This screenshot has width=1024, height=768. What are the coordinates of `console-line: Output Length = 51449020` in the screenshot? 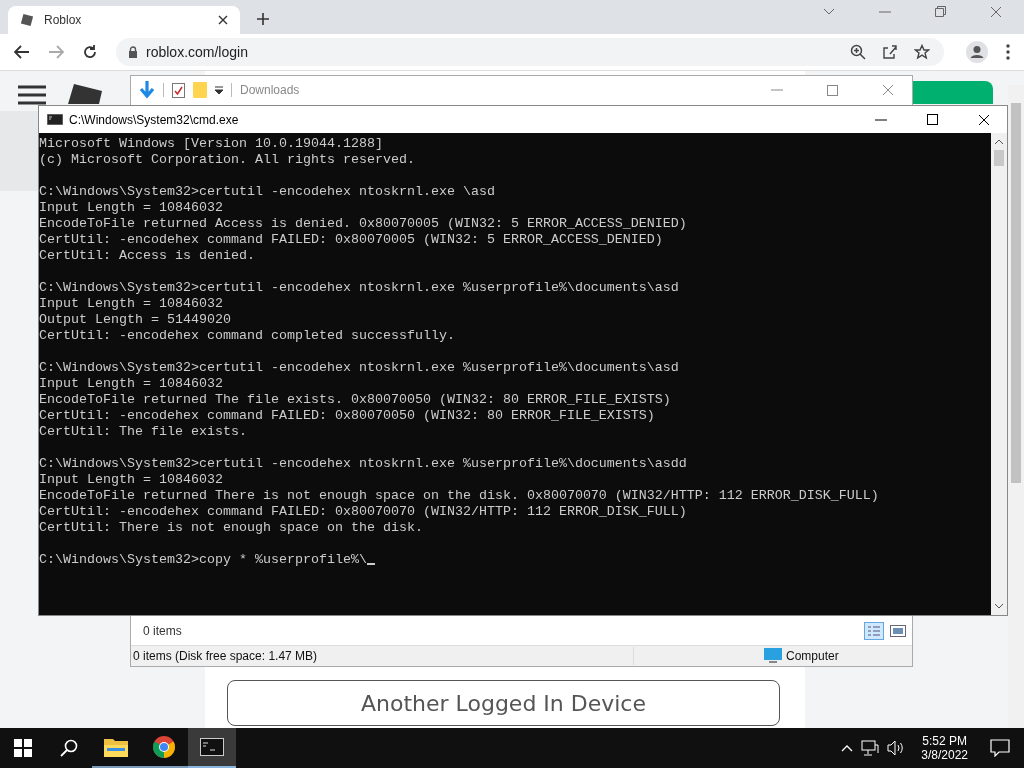 It's located at (135, 320).